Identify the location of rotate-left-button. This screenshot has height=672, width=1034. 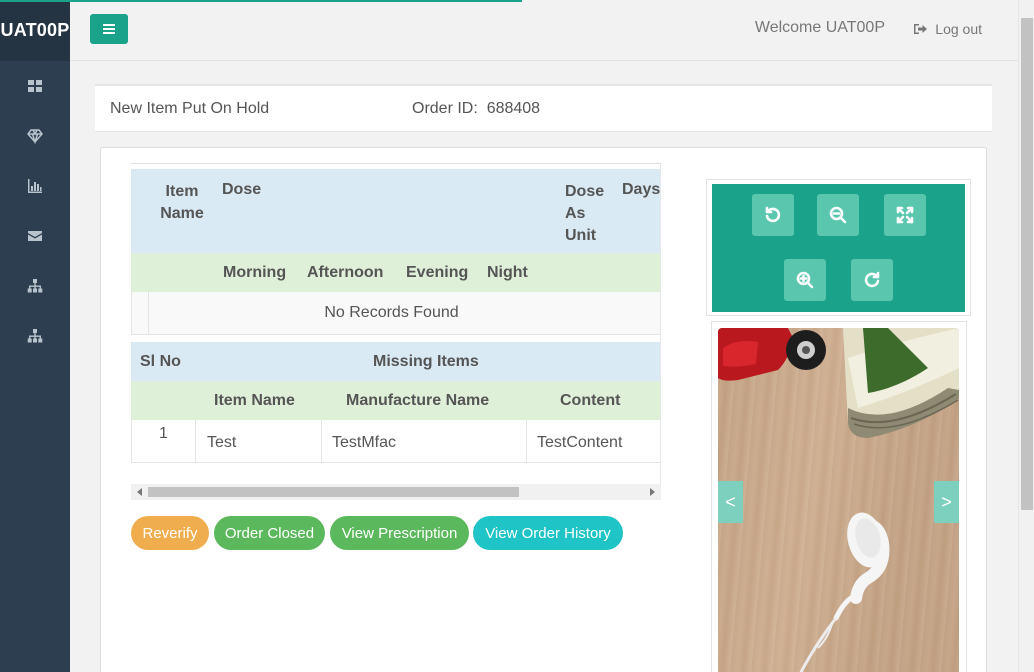
(773, 215).